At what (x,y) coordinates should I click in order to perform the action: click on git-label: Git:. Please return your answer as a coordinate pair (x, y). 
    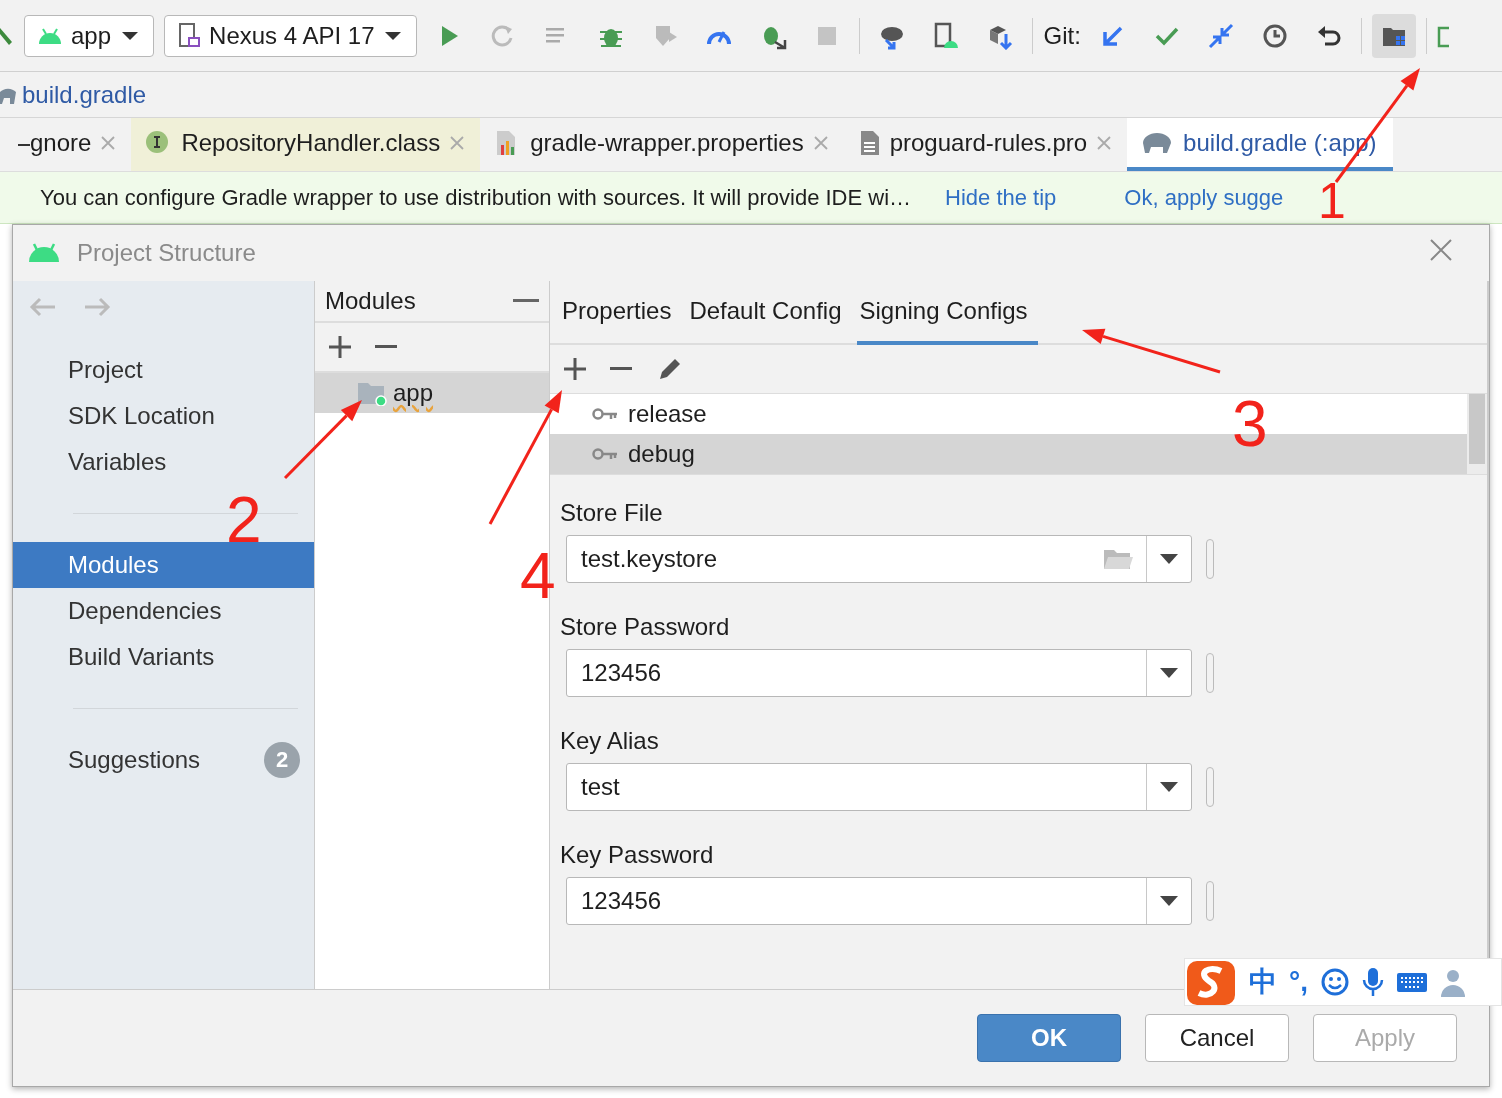
    Looking at the image, I should click on (1062, 35).